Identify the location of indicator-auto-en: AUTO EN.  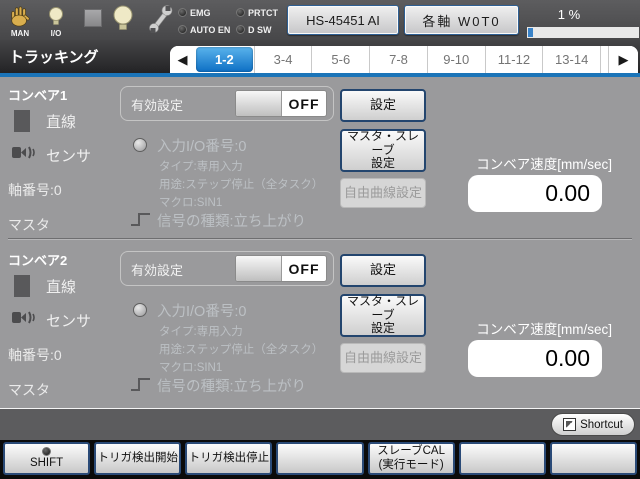
(207, 29).